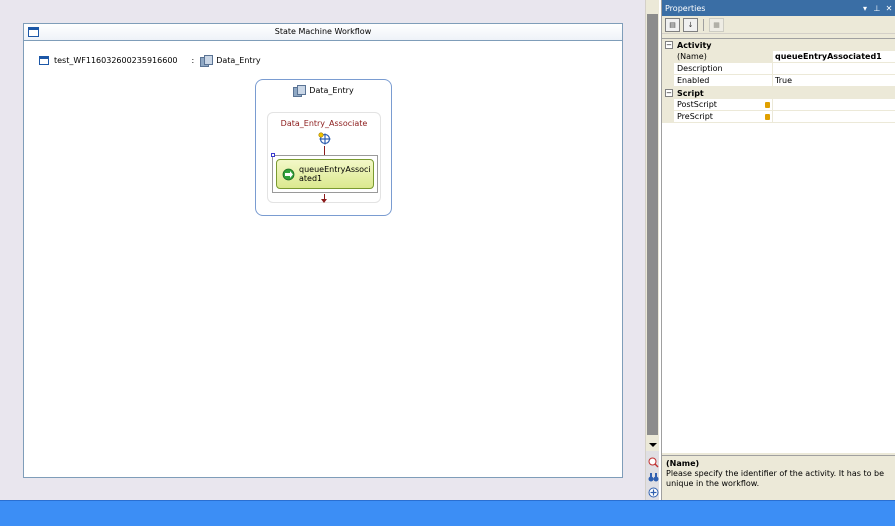 This screenshot has height=526, width=895. What do you see at coordinates (116, 60) in the screenshot?
I see `breadcrumb-workflow-link: test_WF116032600235916600` at bounding box center [116, 60].